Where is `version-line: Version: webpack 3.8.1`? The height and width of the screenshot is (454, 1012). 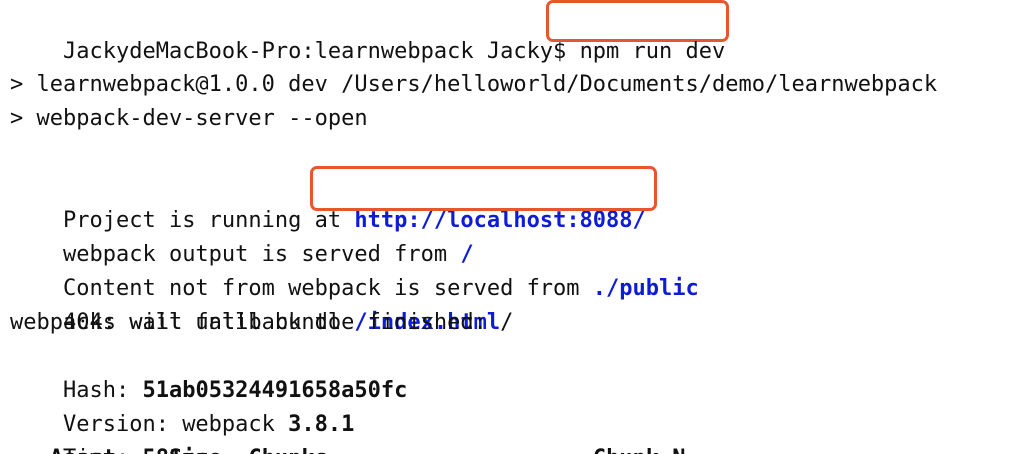 version-line: Version: webpack 3.8.1 is located at coordinates (182, 405).